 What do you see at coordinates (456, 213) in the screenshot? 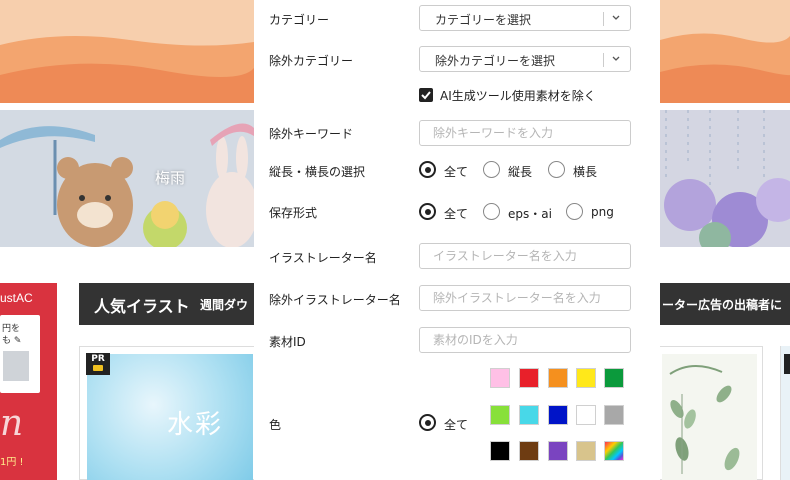
I see `format-option-all: 全て` at bounding box center [456, 213].